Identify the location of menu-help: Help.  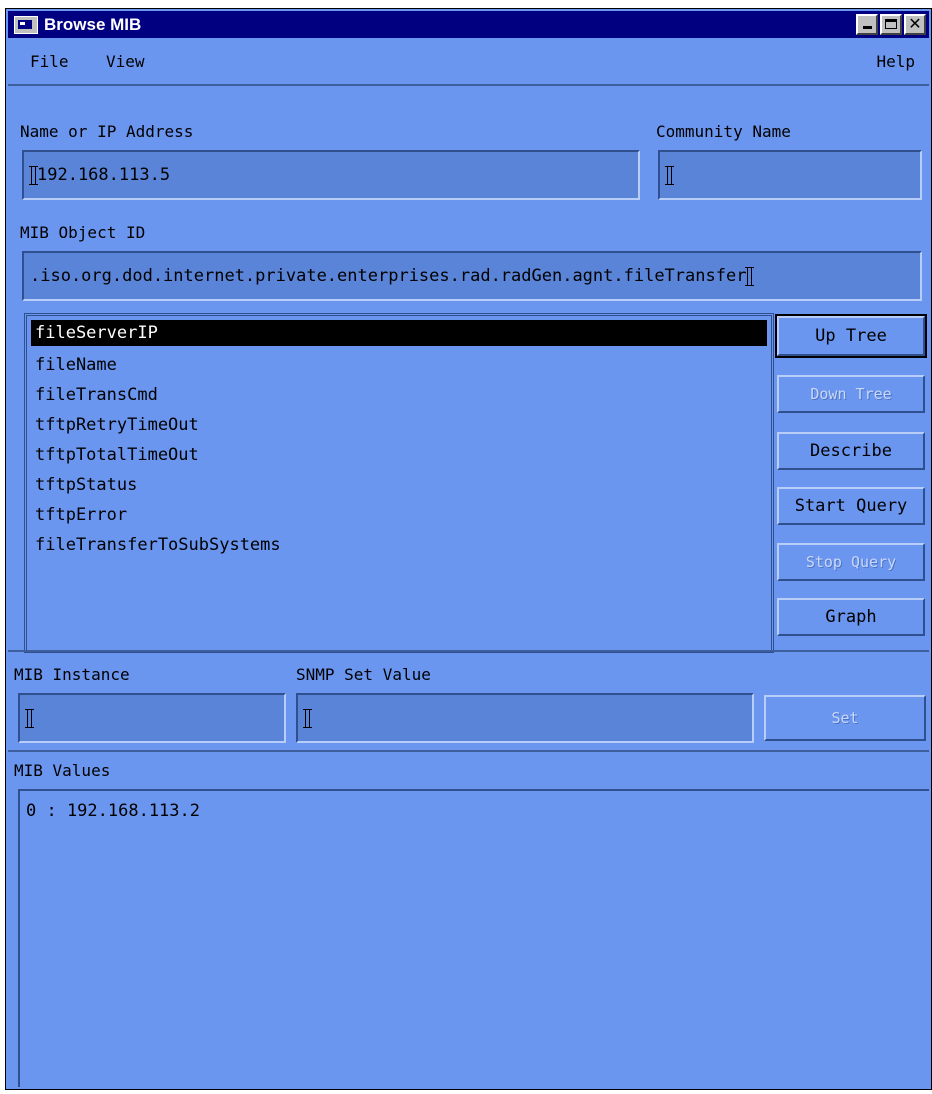
(895, 61).